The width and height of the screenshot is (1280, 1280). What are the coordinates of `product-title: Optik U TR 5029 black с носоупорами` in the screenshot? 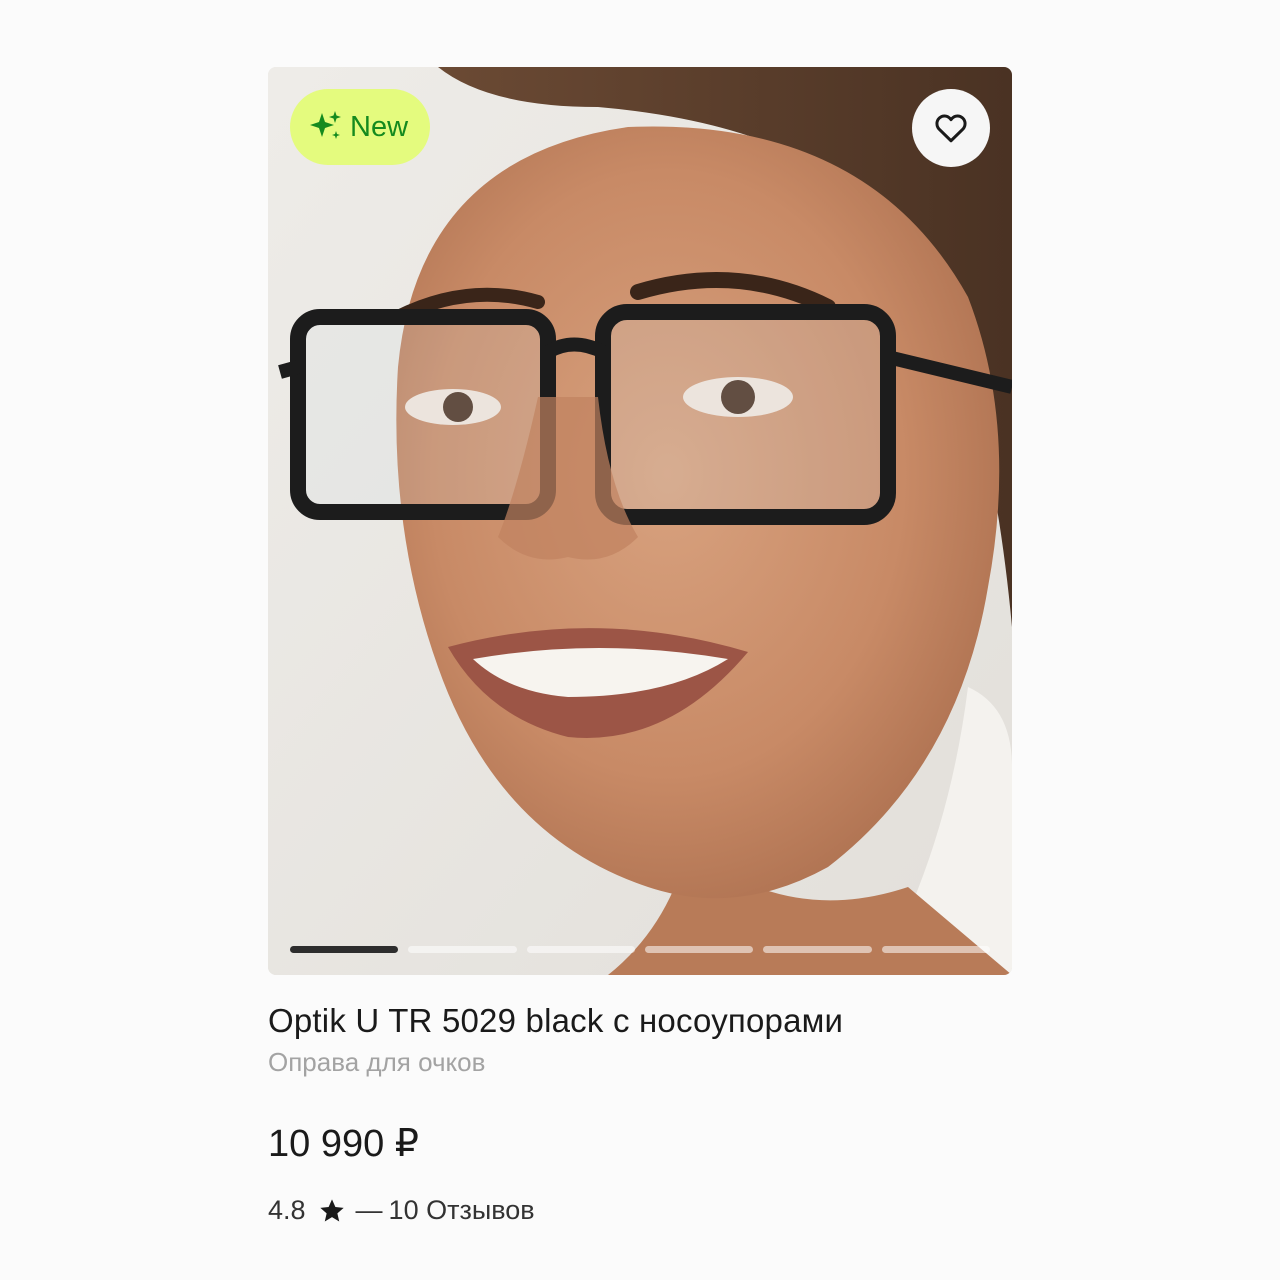 It's located at (640, 1021).